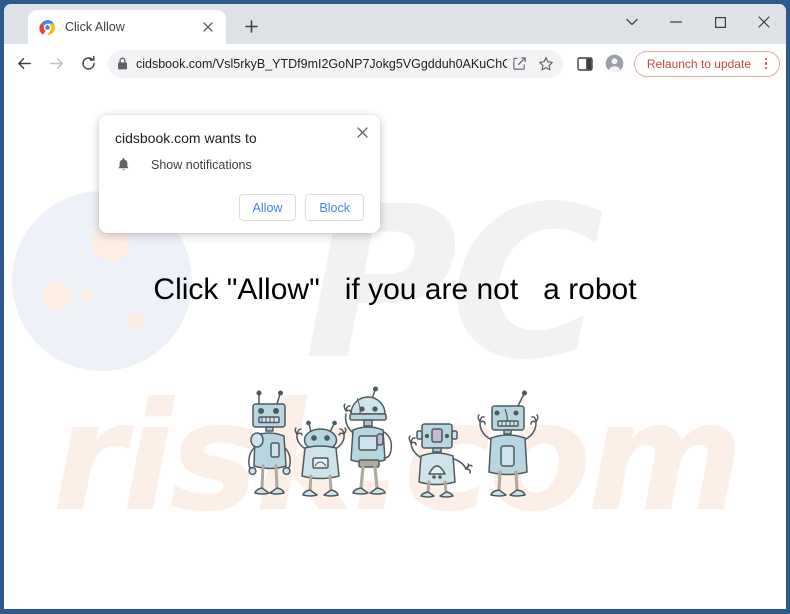 The height and width of the screenshot is (614, 790). Describe the element at coordinates (546, 64) in the screenshot. I see `bookmark-star-icon` at that location.